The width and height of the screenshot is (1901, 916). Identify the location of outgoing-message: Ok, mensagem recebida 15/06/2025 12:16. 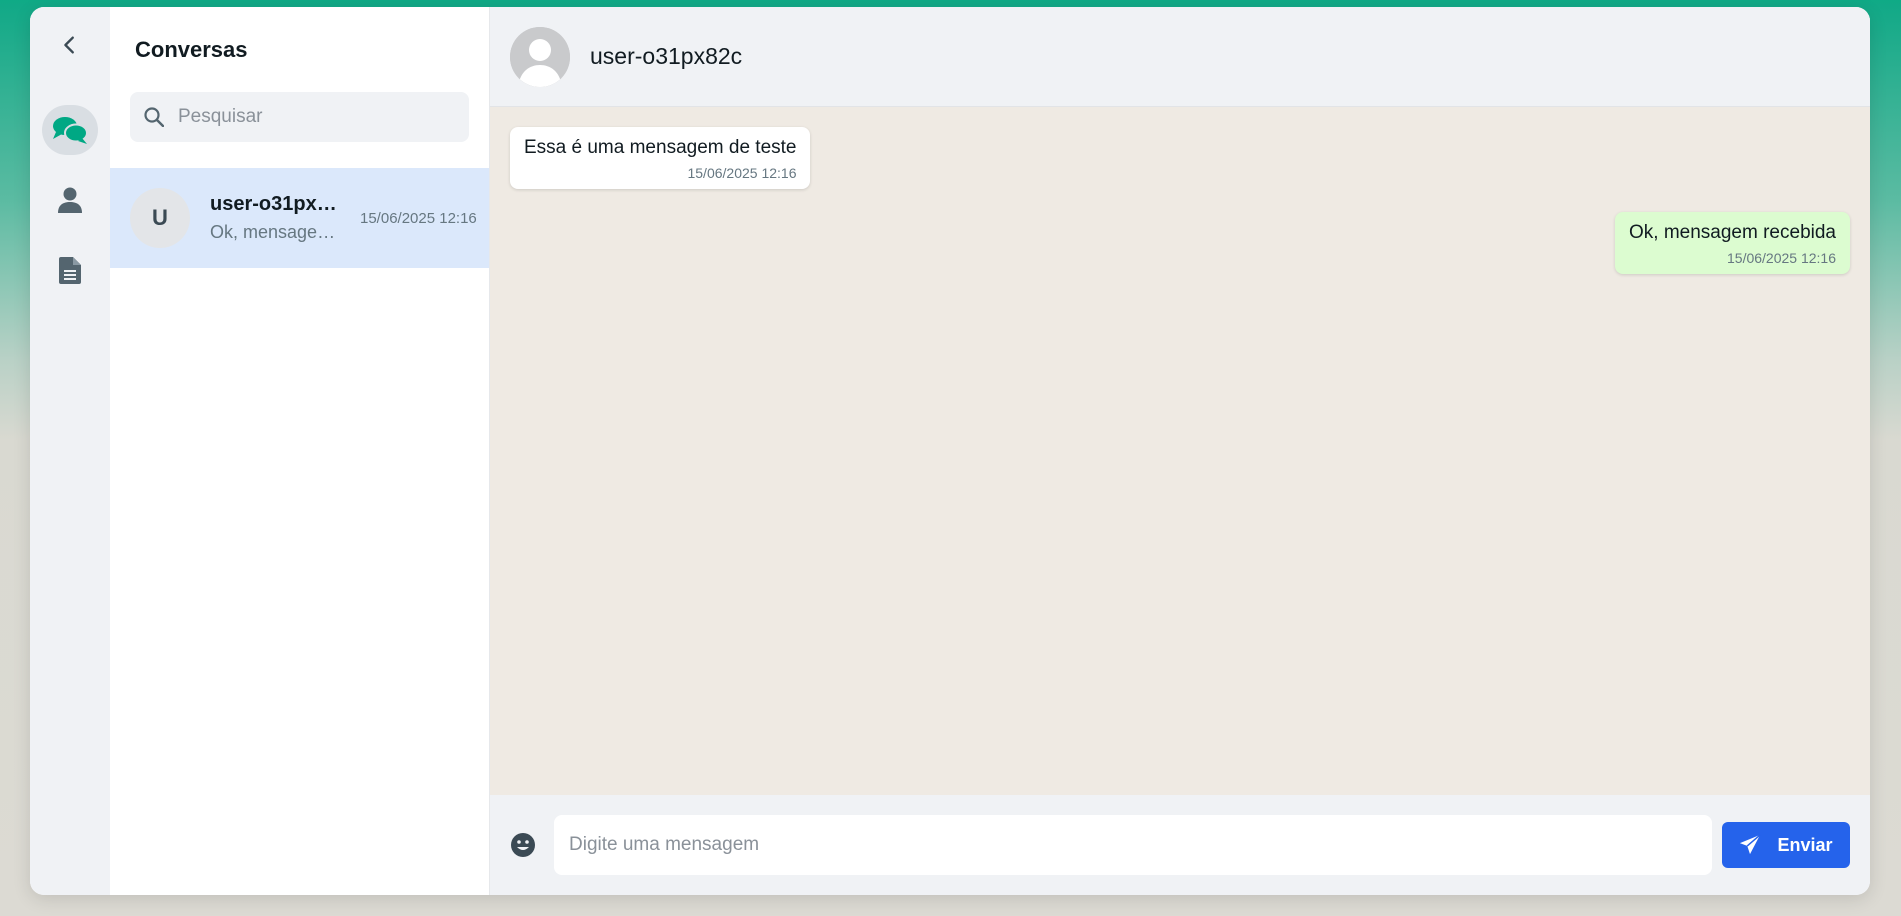
(1732, 243).